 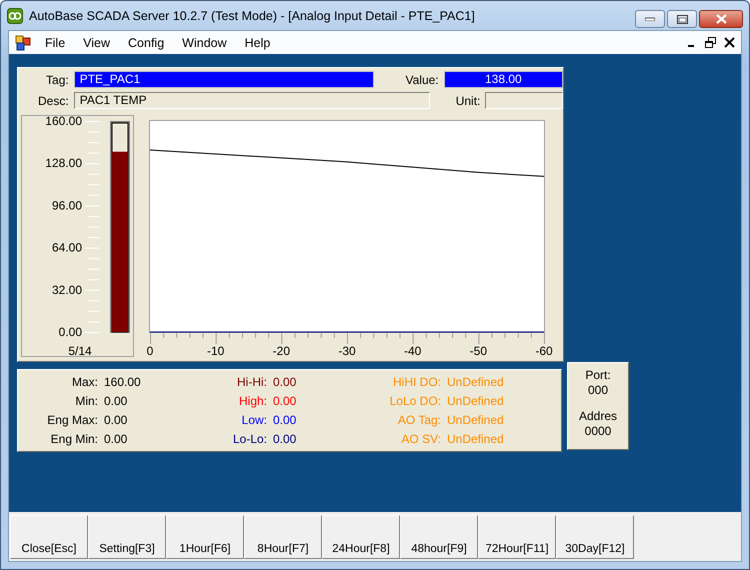 I want to click on window-icon, so click(x=23, y=42).